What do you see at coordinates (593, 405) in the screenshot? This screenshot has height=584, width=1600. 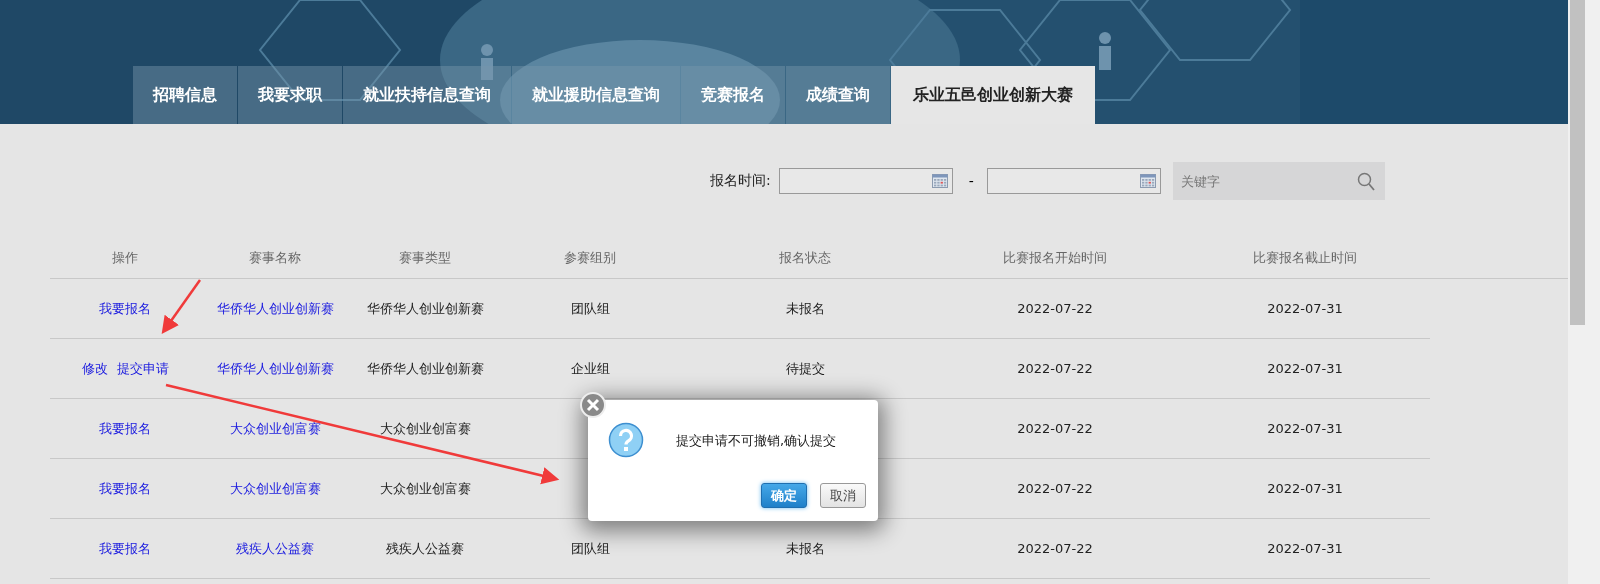 I see `close-icon` at bounding box center [593, 405].